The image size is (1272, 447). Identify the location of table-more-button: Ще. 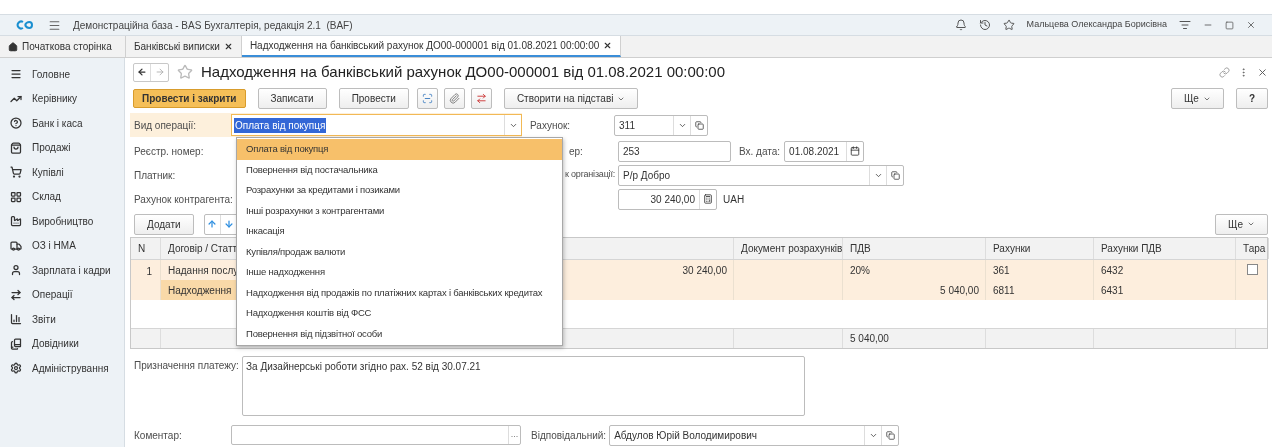
(1241, 224).